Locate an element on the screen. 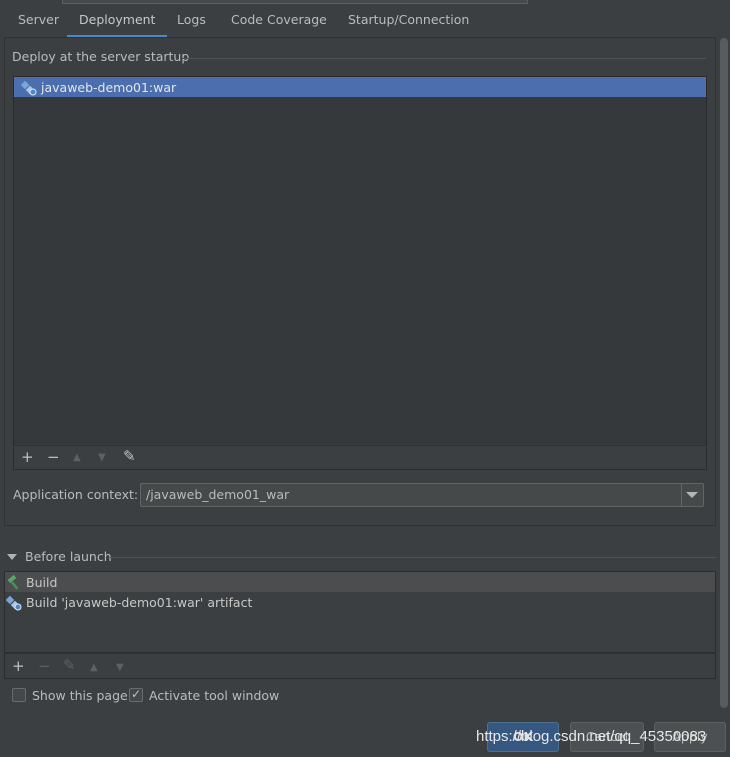  tab-logs: Logs is located at coordinates (191, 23).